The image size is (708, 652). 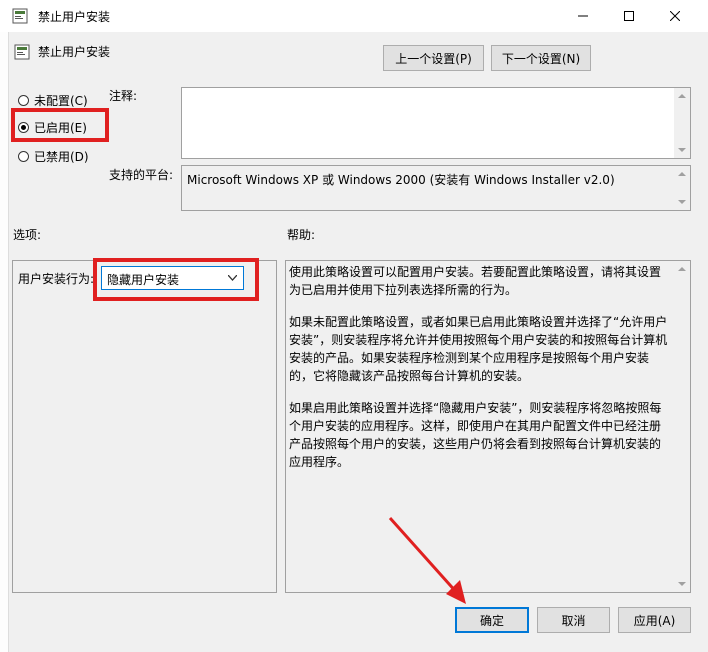 What do you see at coordinates (60, 128) in the screenshot?
I see `radio-label: 已启用(E)` at bounding box center [60, 128].